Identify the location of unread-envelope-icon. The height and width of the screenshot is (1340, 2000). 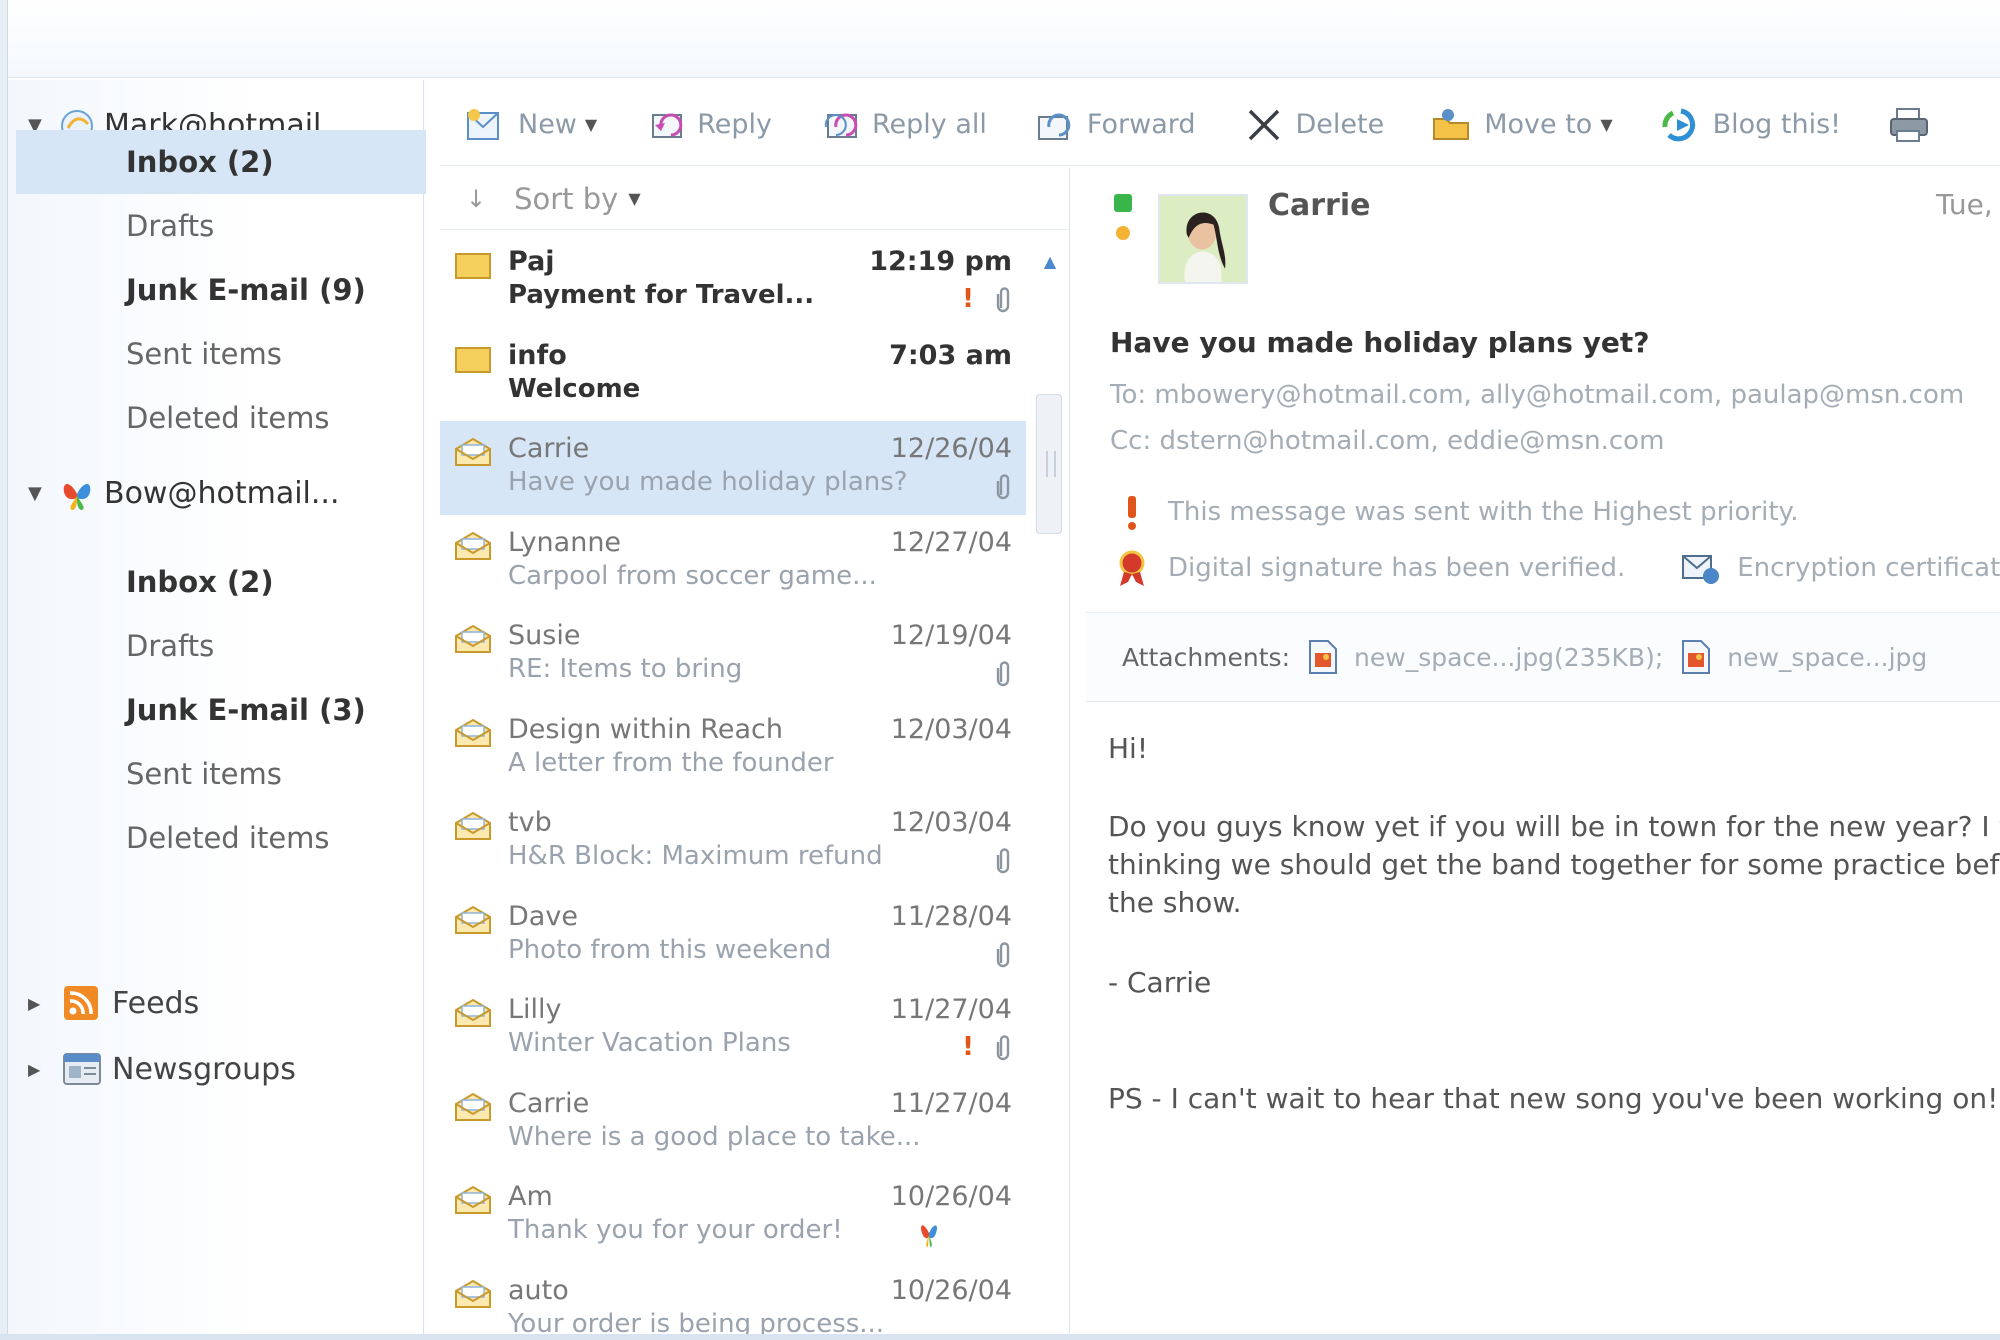
(473, 266).